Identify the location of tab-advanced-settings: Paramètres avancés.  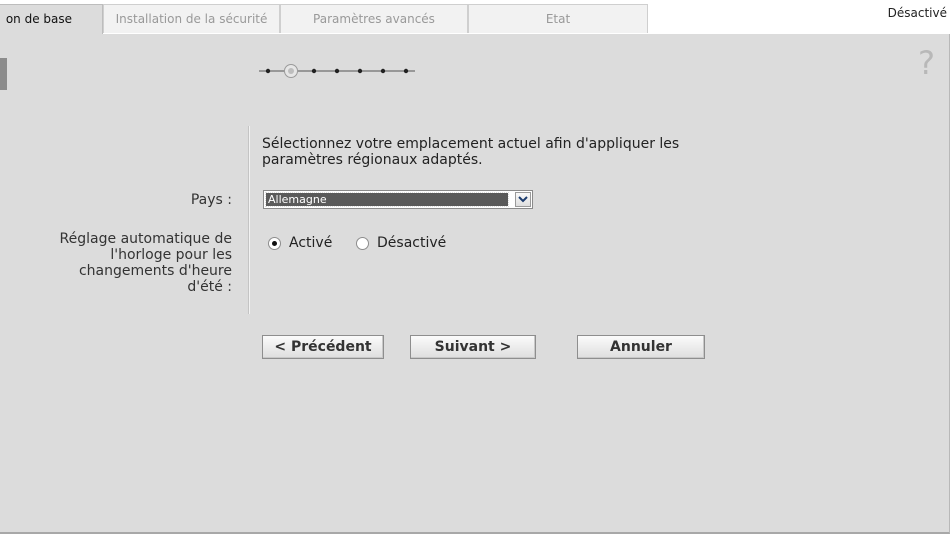
(374, 18).